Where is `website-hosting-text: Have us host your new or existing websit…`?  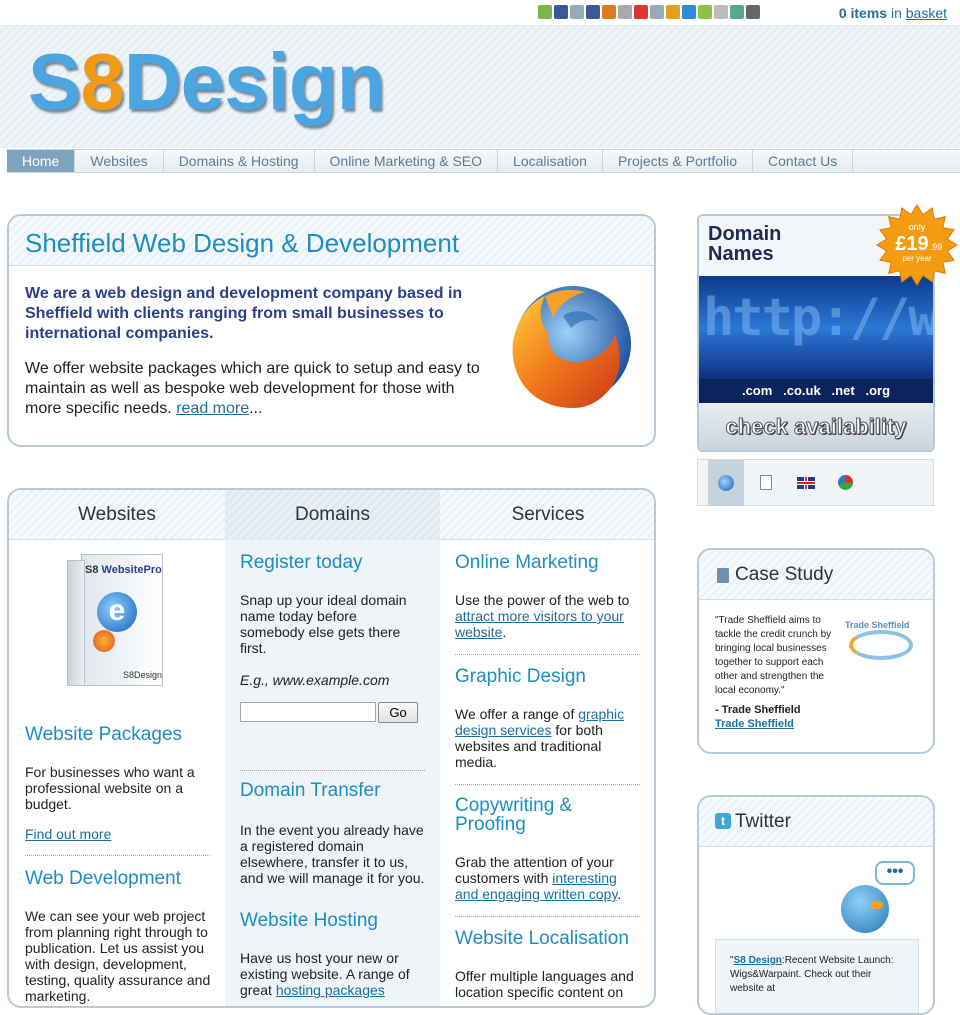 website-hosting-text: Have us host your new or existing websit… is located at coordinates (332, 974).